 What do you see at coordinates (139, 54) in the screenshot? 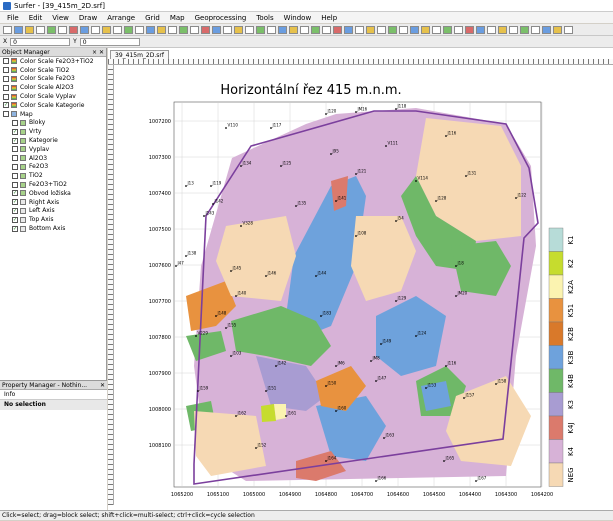
I see `document-tab: 39_415m_2D.srf` at bounding box center [139, 54].